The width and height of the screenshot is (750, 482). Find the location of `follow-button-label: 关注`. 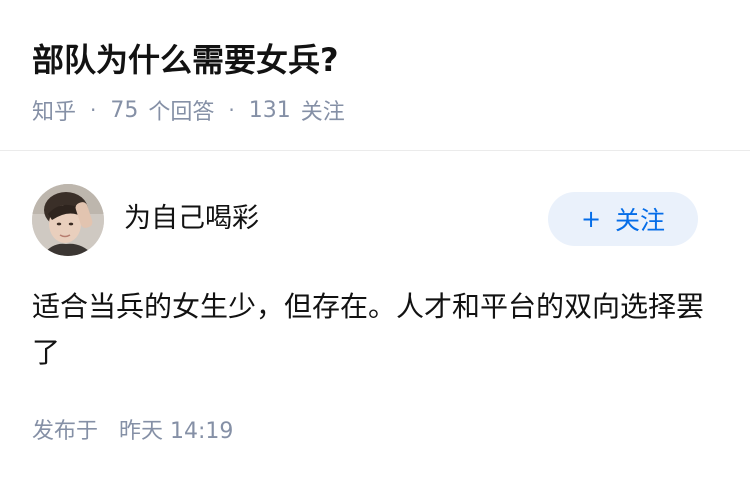

follow-button-label: 关注 is located at coordinates (640, 220).